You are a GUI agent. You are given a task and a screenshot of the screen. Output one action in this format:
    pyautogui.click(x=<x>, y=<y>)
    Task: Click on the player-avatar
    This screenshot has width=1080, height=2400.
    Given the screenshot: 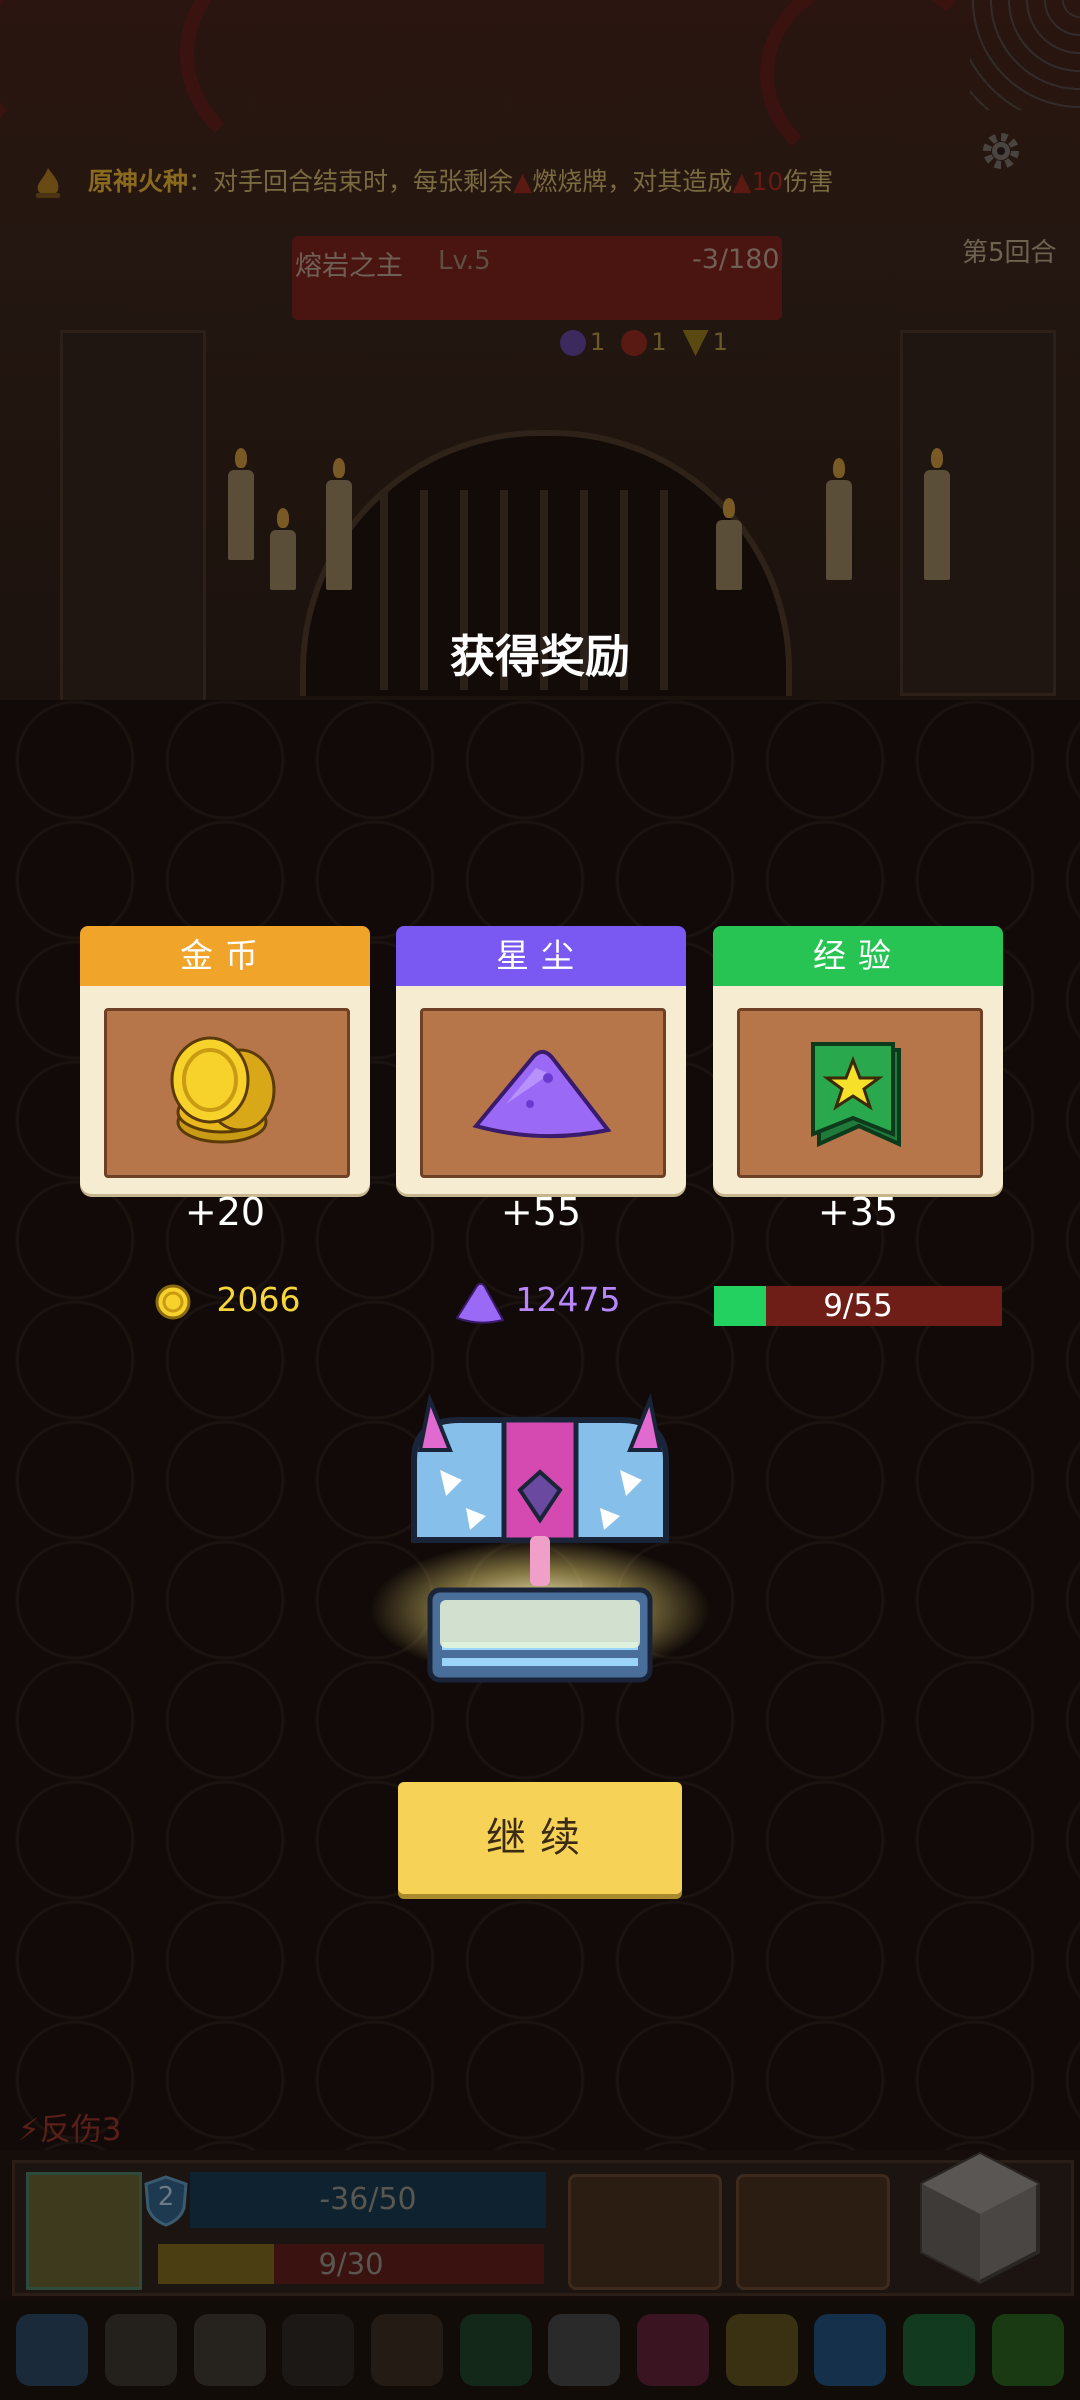 What is the action you would take?
    pyautogui.click(x=84, y=2231)
    